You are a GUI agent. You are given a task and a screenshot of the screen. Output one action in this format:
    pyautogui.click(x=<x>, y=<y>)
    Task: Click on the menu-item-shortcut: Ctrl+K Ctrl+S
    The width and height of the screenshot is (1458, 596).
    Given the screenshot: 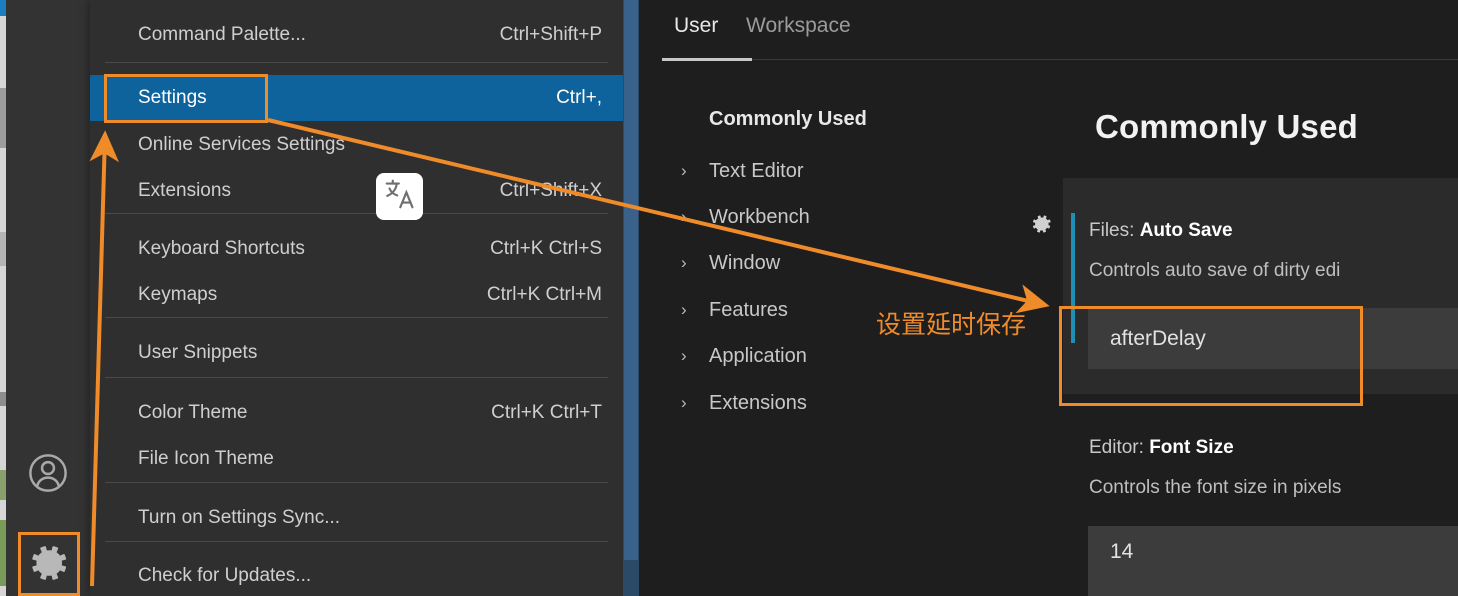 What is the action you would take?
    pyautogui.click(x=546, y=248)
    